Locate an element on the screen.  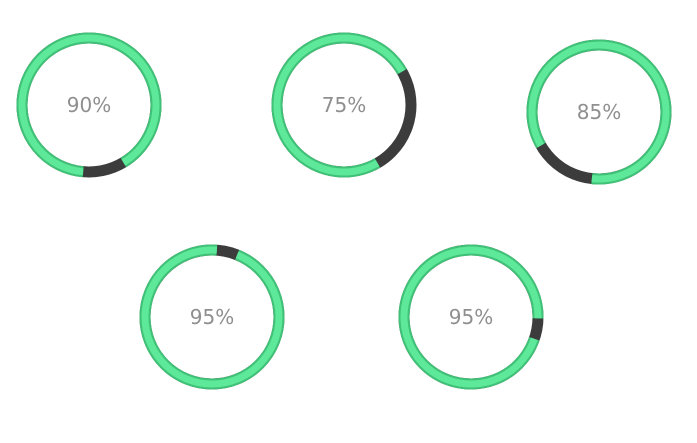
progress-ring-5: 95% is located at coordinates (471, 317).